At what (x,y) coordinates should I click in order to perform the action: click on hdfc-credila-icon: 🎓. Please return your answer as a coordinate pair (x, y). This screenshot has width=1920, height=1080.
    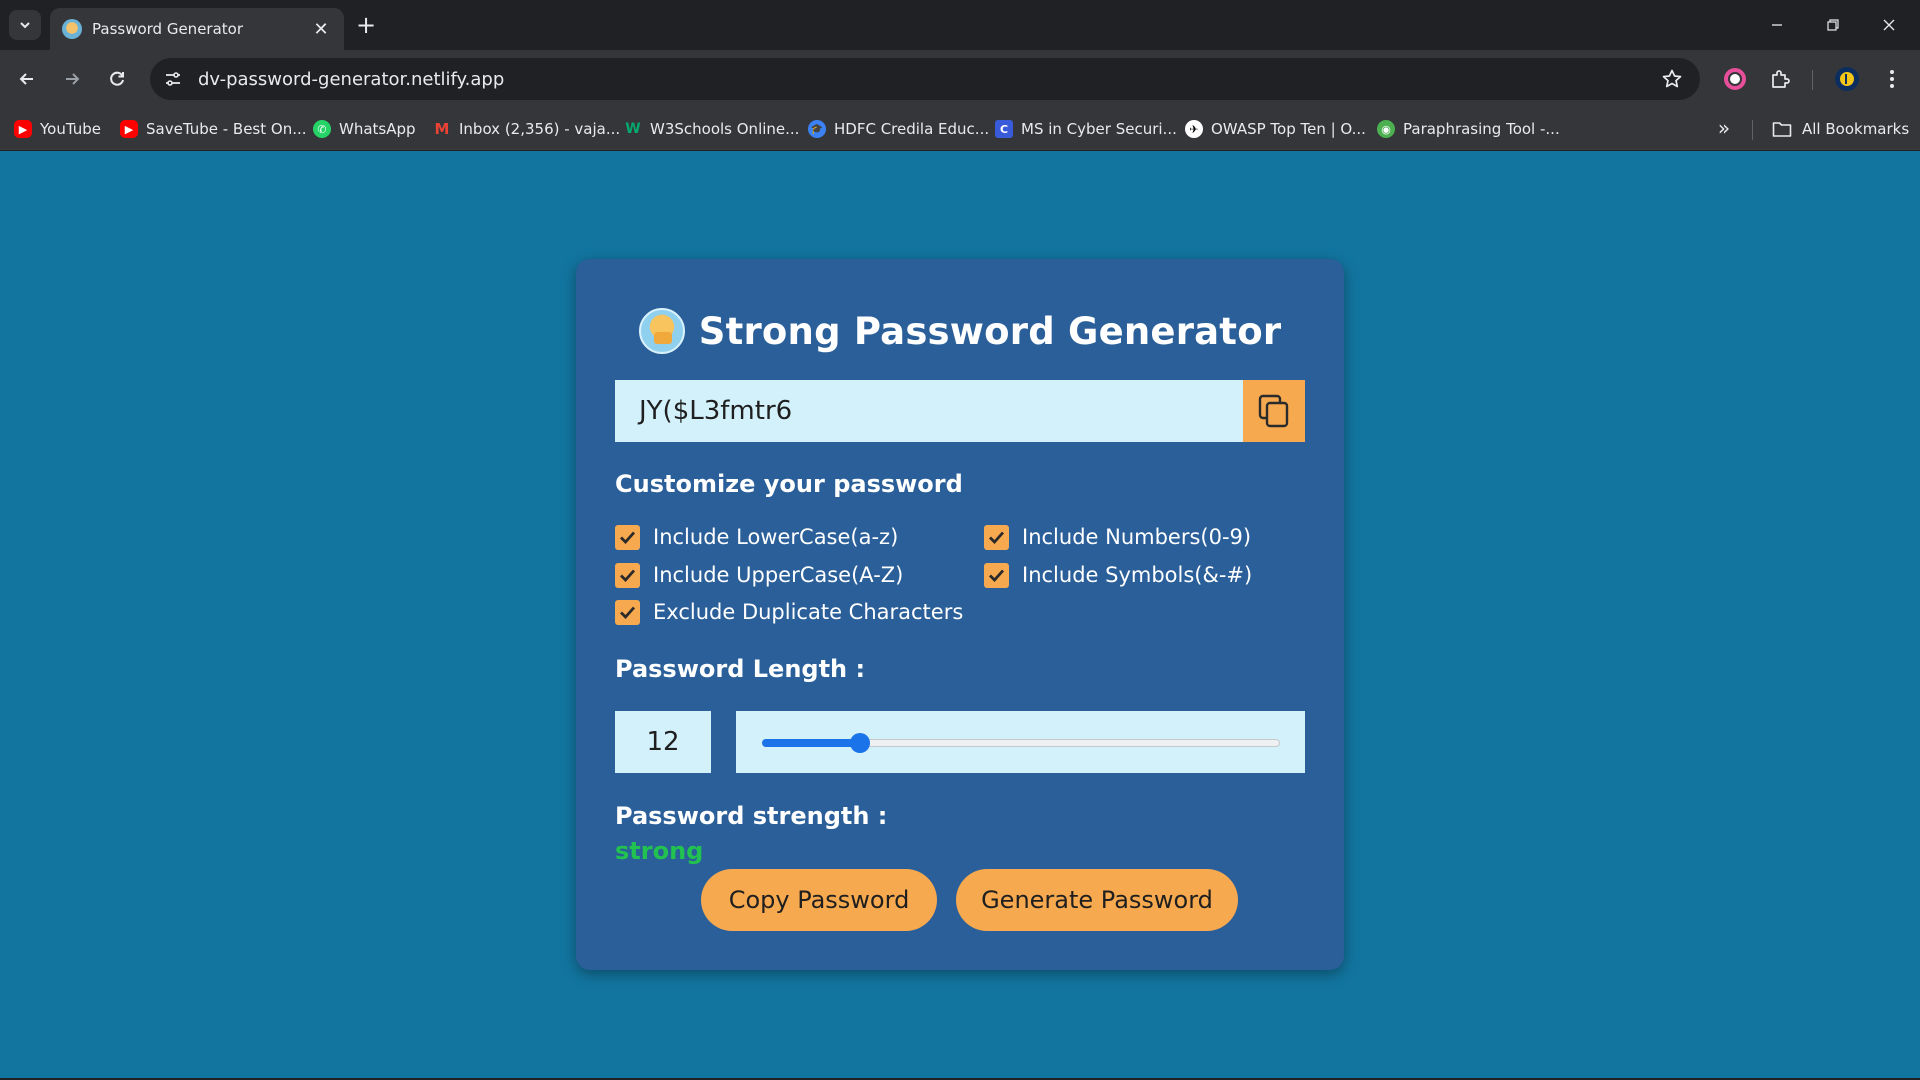
    Looking at the image, I should click on (817, 129).